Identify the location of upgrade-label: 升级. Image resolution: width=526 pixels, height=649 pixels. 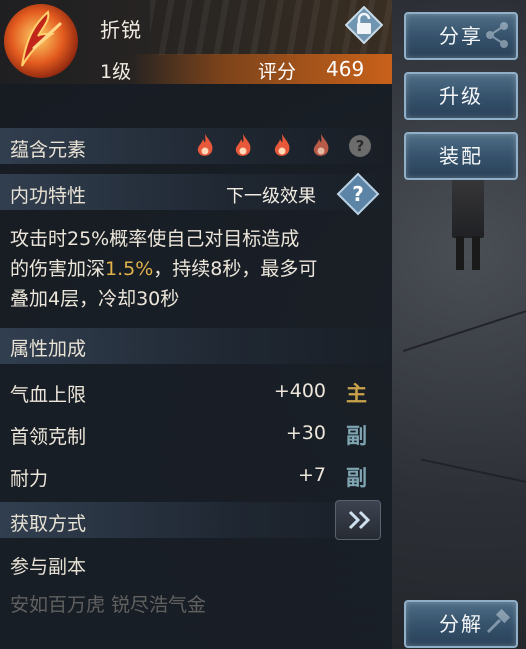
(461, 96).